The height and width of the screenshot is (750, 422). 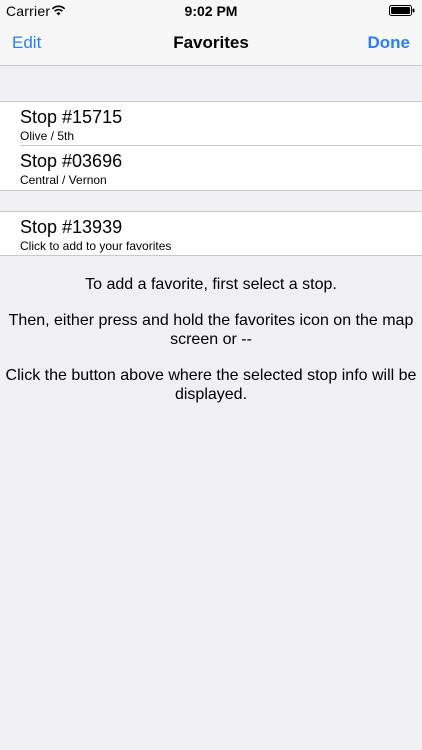 What do you see at coordinates (211, 124) in the screenshot?
I see `favorite-stop-row: Stop #15715 Olive / 5th` at bounding box center [211, 124].